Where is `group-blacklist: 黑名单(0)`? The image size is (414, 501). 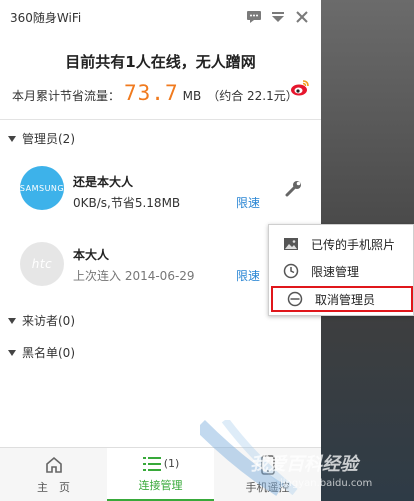
group-blacklist: 黑名单(0) is located at coordinates (41, 352).